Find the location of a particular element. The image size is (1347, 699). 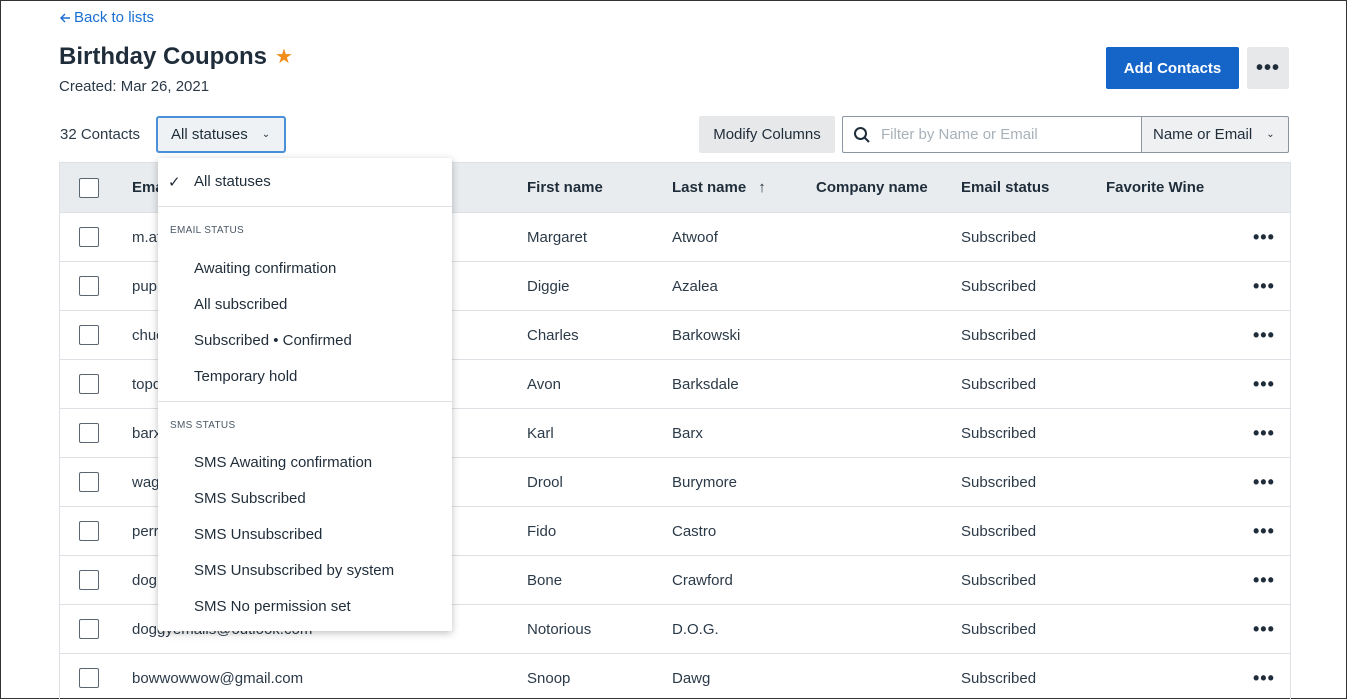

sort-ascending-icon: ↑ is located at coordinates (762, 187).